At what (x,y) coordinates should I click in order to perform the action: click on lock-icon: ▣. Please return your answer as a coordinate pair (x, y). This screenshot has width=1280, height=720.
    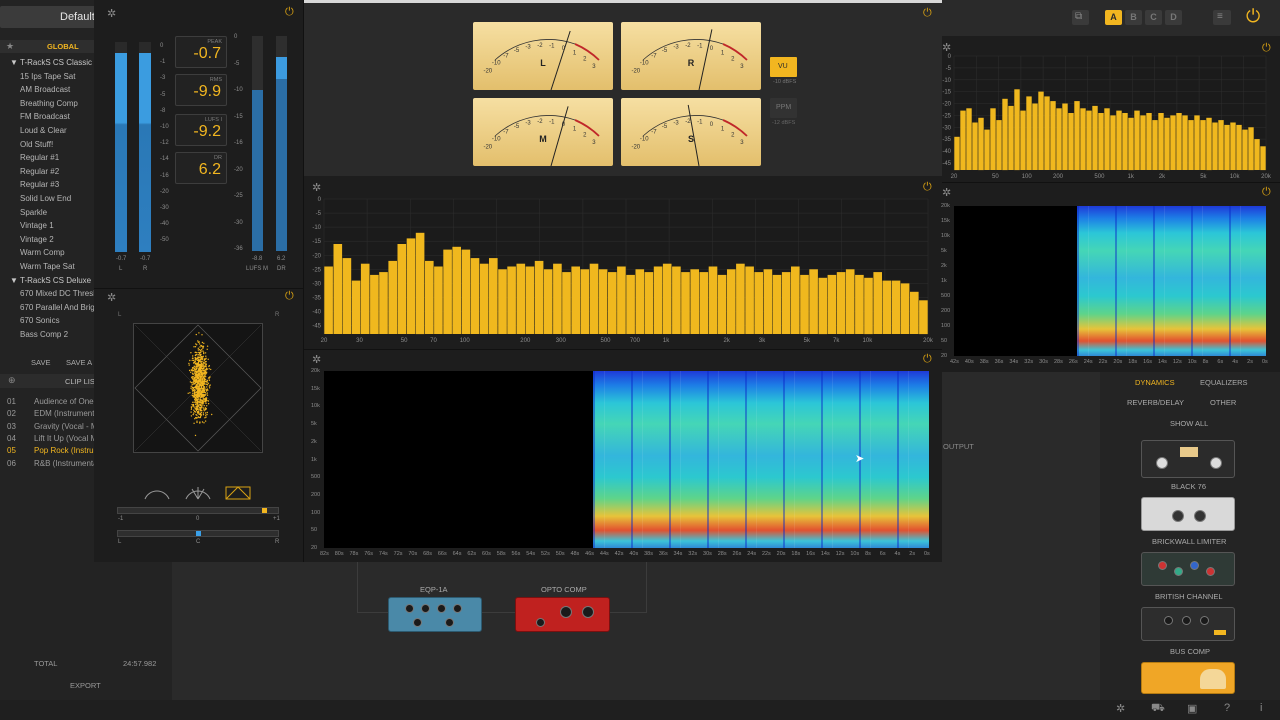
    Looking at the image, I should click on (1192, 708).